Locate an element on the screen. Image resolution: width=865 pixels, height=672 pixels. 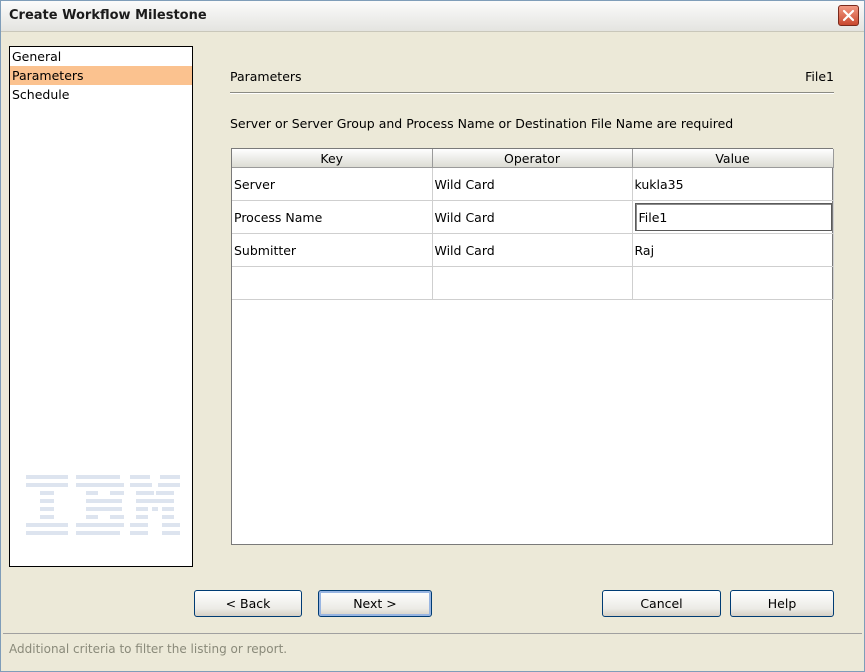
table-row: Process Name Wild Card is located at coordinates (533, 217).